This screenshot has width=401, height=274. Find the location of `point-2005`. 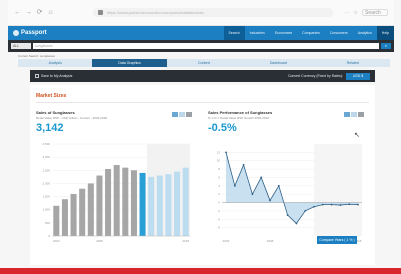

point-2005 is located at coordinates (243, 165).